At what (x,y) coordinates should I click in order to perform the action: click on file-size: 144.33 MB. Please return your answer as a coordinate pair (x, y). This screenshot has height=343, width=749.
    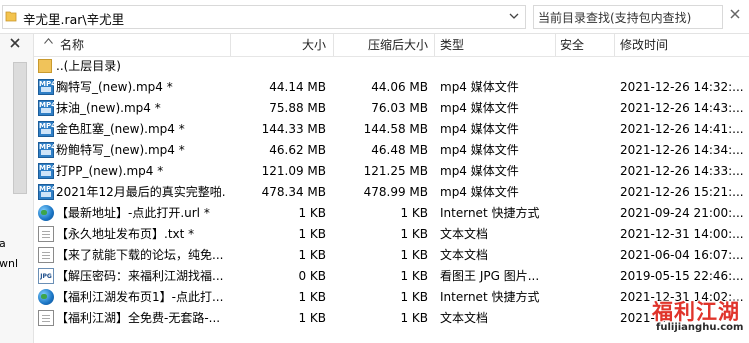
    Looking at the image, I should click on (293, 129).